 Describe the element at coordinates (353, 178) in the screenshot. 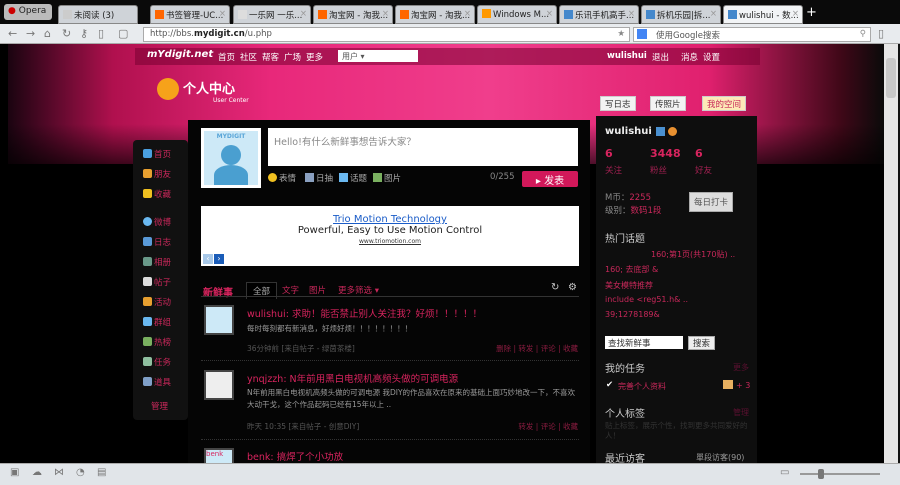

I see `topic-button: 话题` at that location.